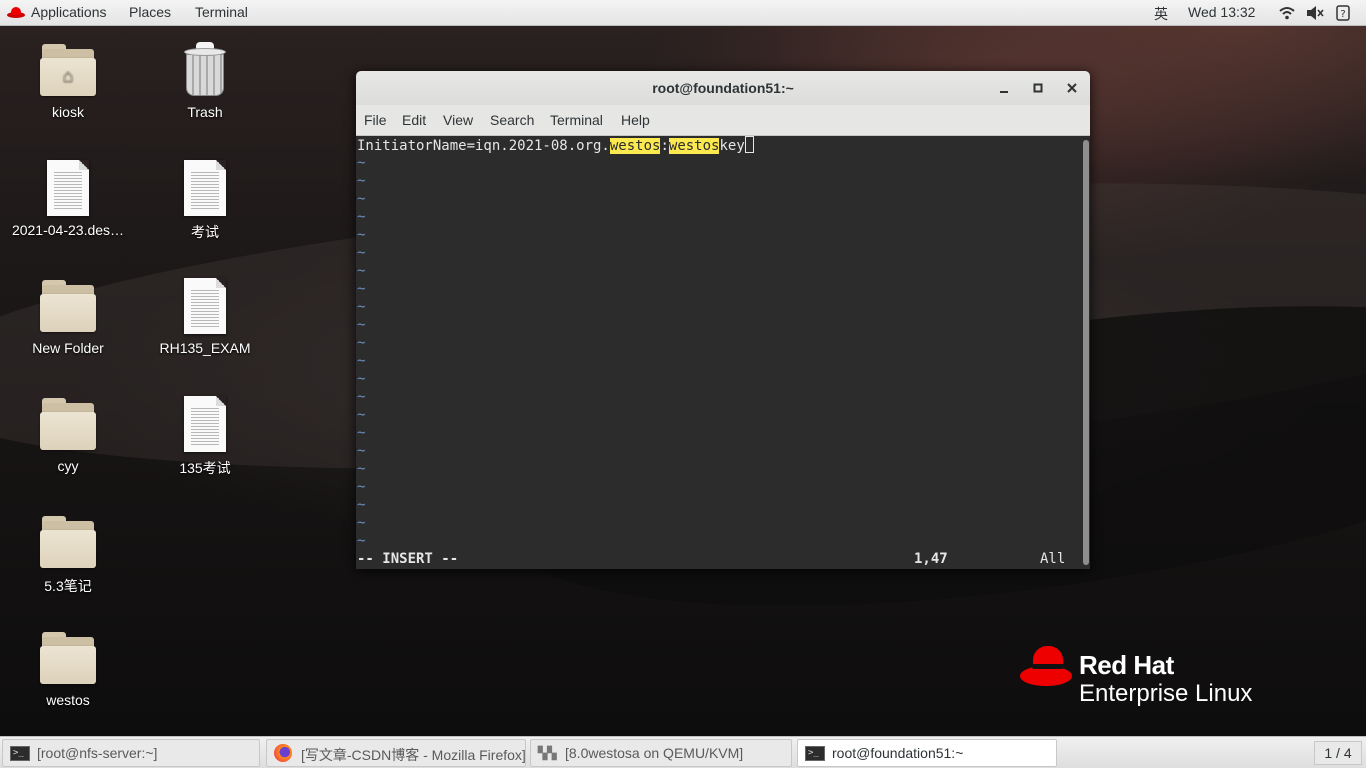 The image size is (1366, 768). What do you see at coordinates (205, 468) in the screenshot?
I see `desktop-icon-label: 135考试` at bounding box center [205, 468].